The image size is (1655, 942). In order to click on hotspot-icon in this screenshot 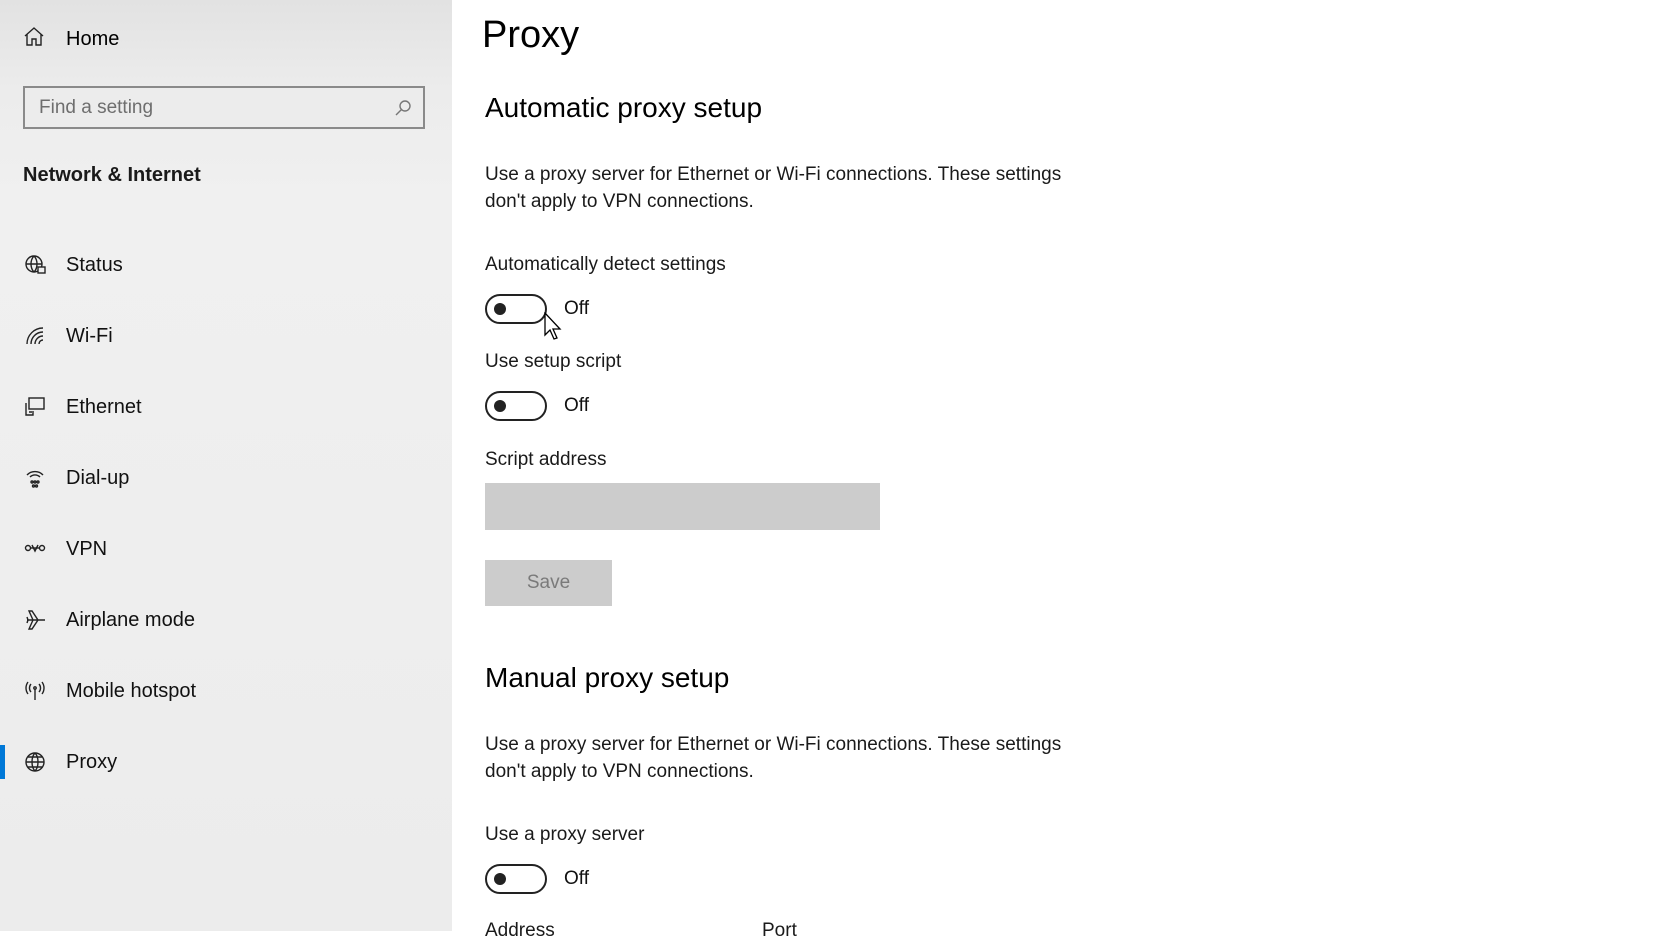, I will do `click(35, 691)`.